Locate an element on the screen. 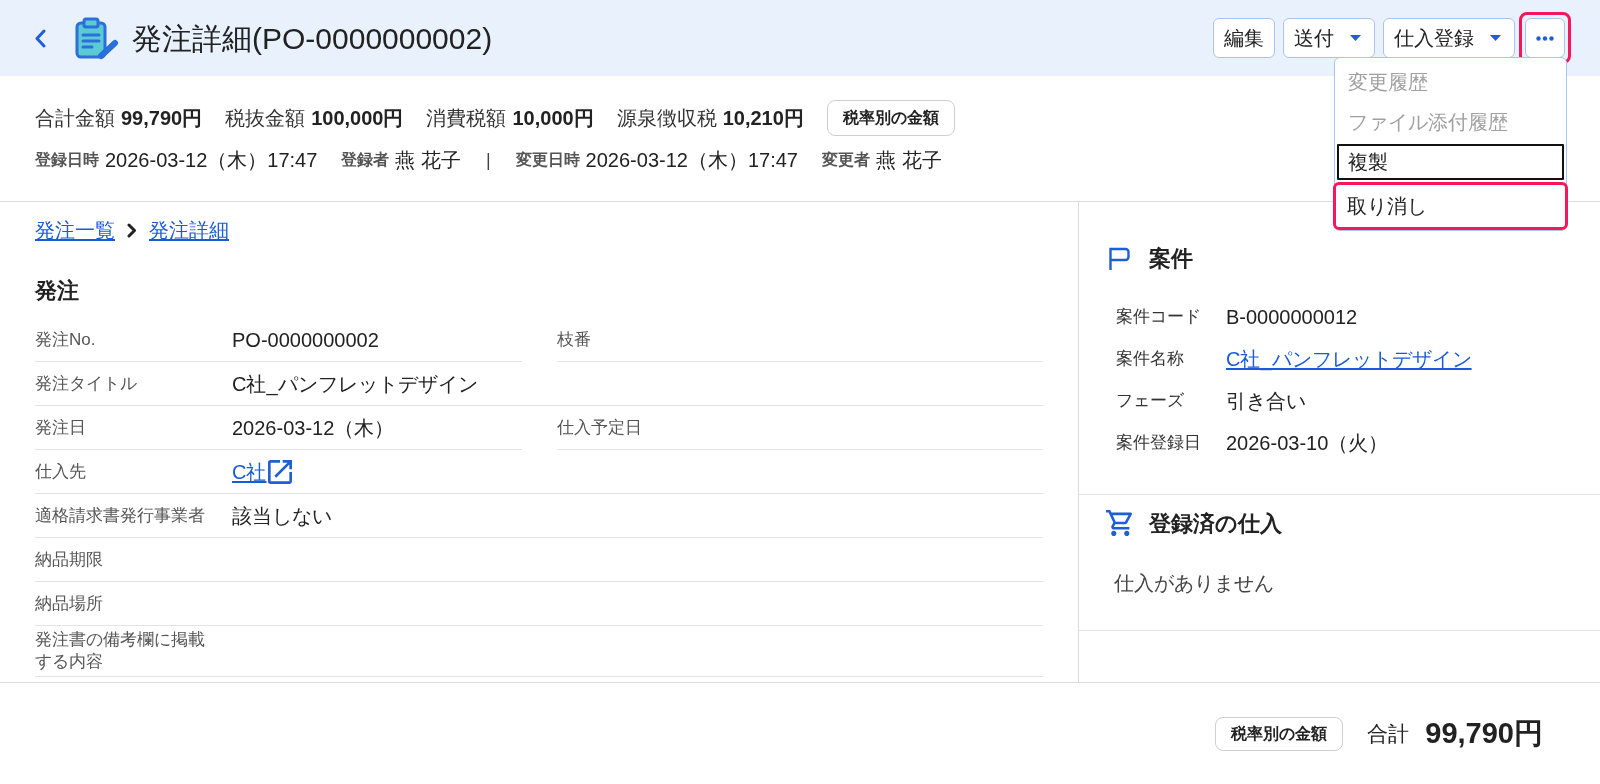 The image size is (1600, 784). field-label: 発注No. is located at coordinates (66, 339).